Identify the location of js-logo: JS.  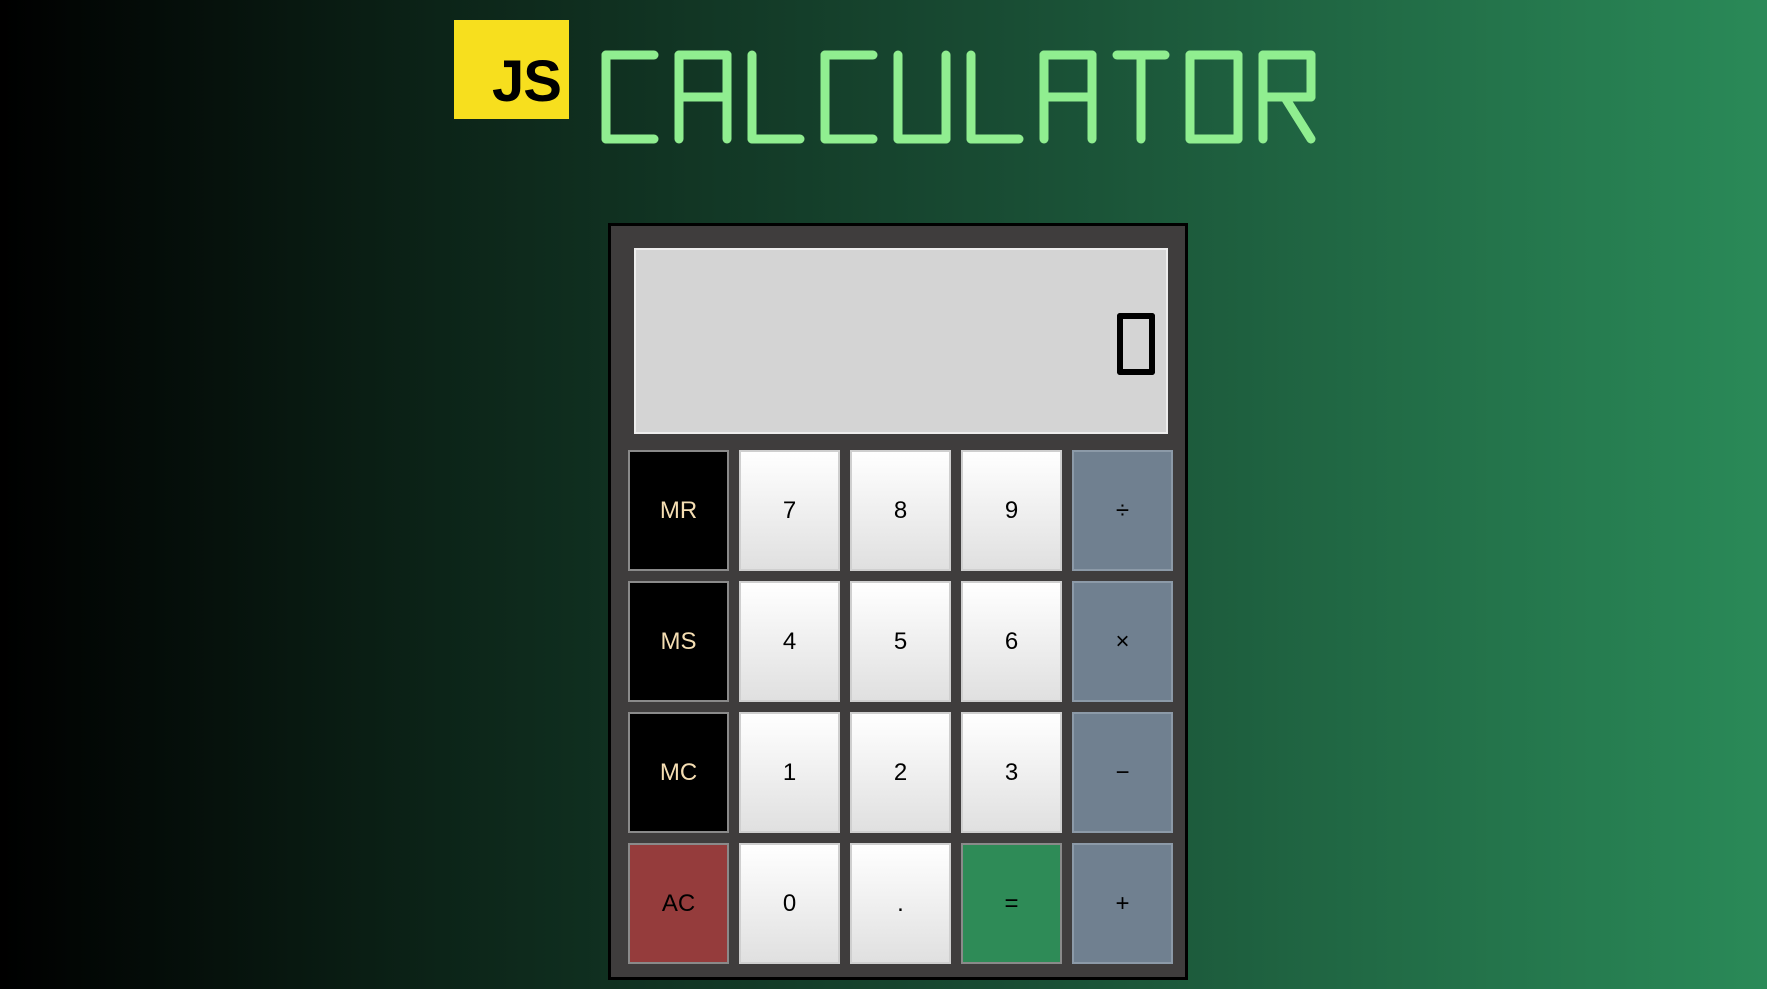
(511, 69).